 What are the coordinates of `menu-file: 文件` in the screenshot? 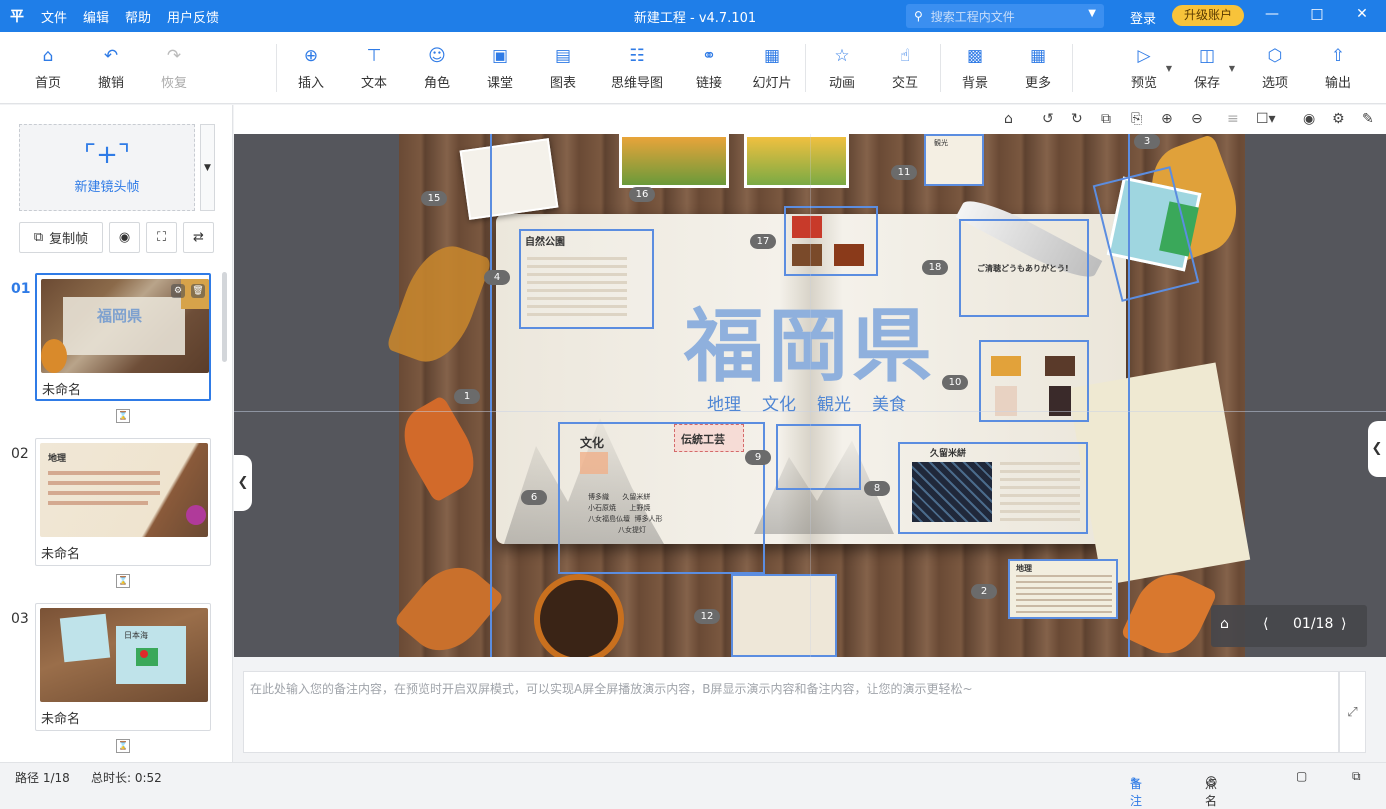 It's located at (54, 16).